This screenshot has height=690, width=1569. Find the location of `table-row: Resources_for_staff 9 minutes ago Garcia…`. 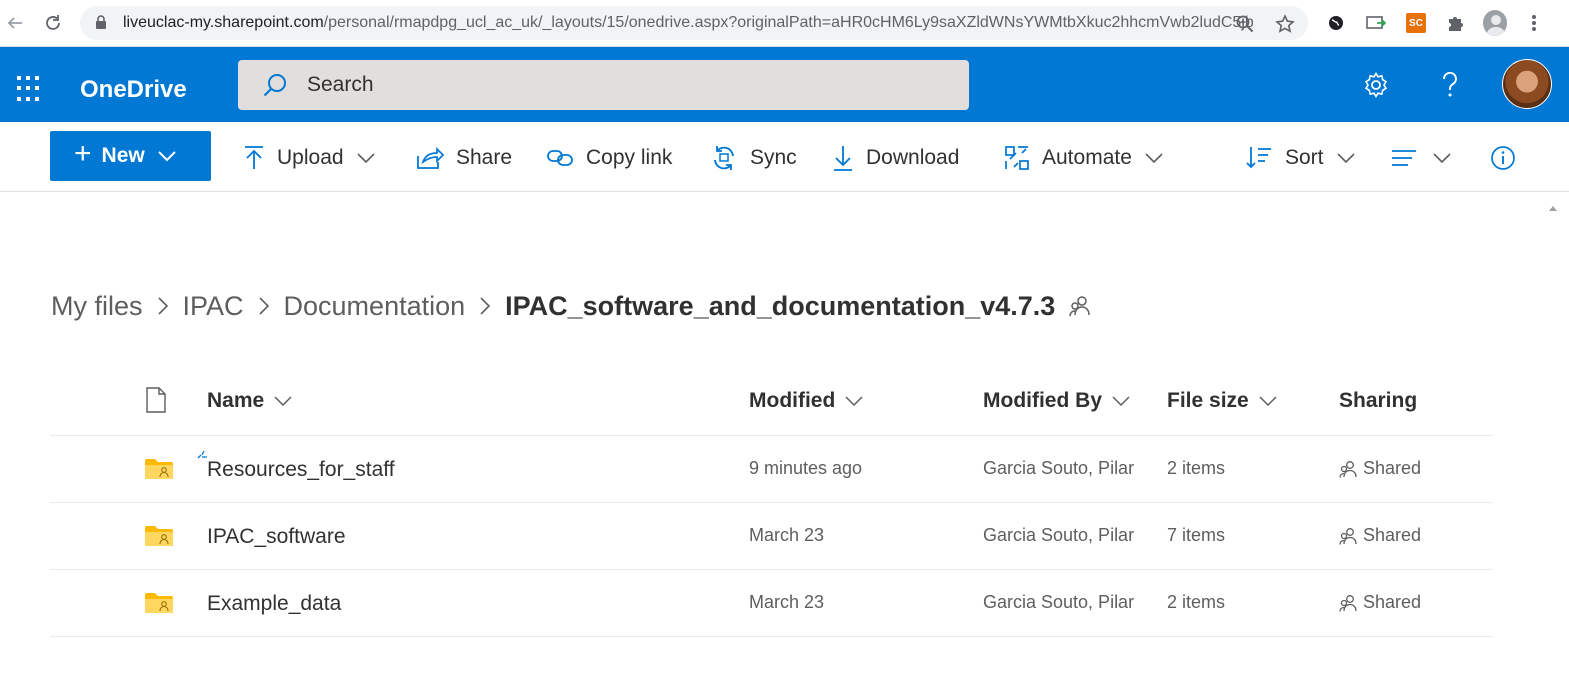

table-row: Resources_for_staff 9 minutes ago Garcia… is located at coordinates (771, 469).